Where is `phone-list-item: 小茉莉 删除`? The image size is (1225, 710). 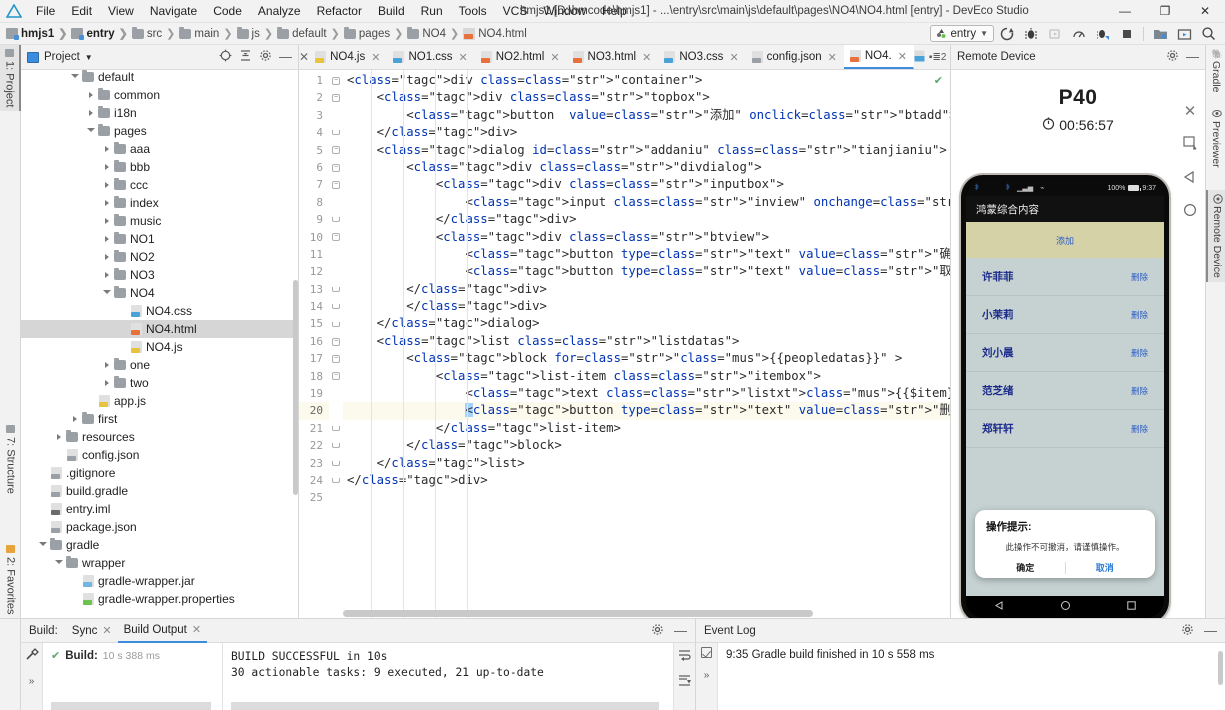
phone-list-item: 小茉莉 删除 is located at coordinates (1065, 315).